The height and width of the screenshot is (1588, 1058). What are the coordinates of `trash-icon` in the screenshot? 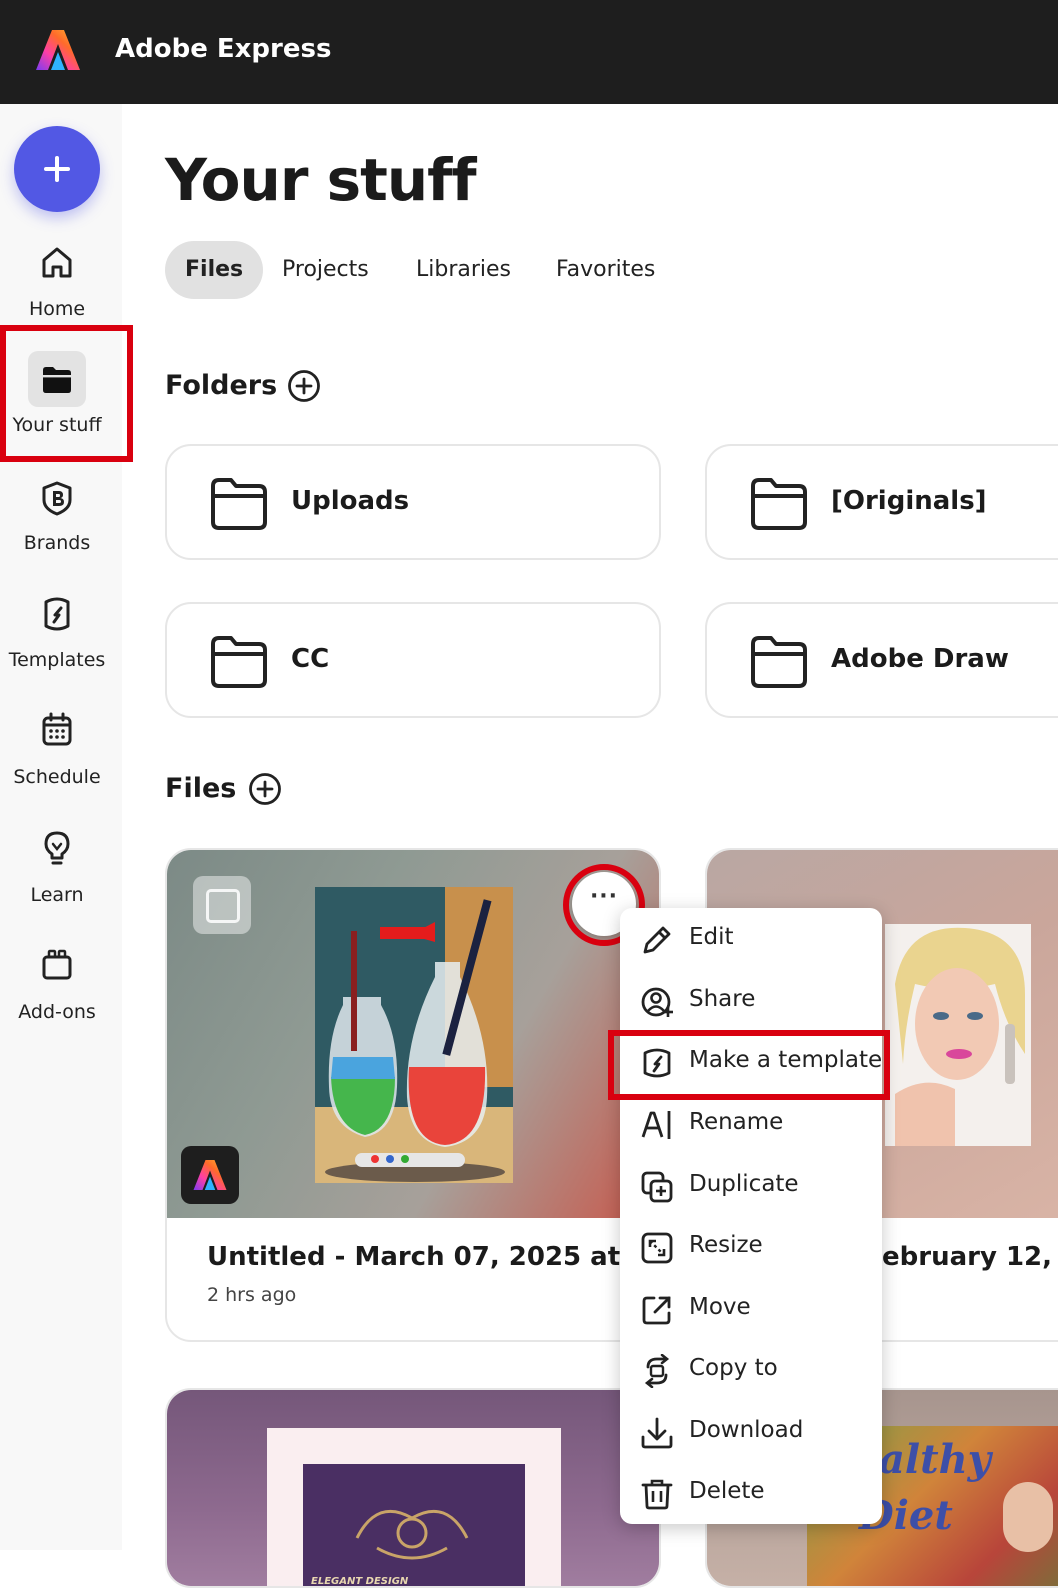 It's located at (657, 1494).